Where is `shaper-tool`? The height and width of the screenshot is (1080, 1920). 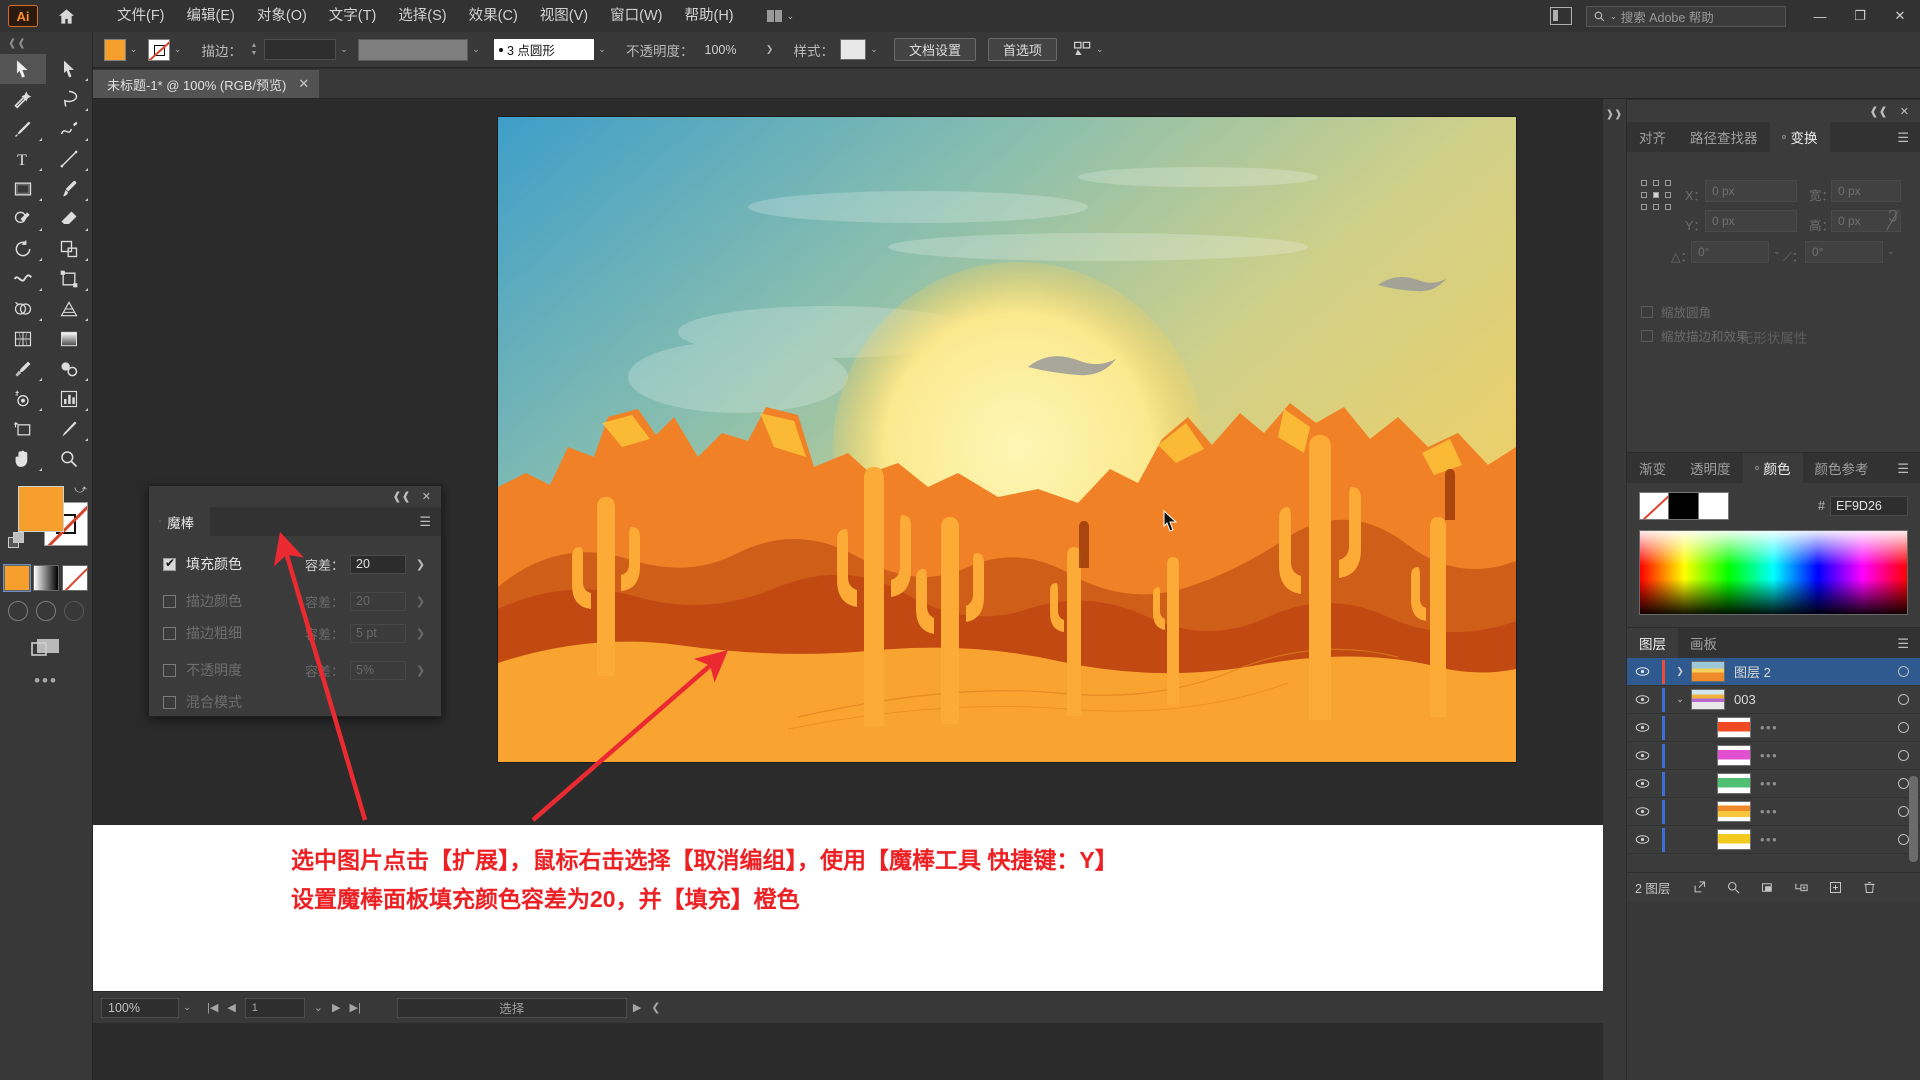
shaper-tool is located at coordinates (23, 219).